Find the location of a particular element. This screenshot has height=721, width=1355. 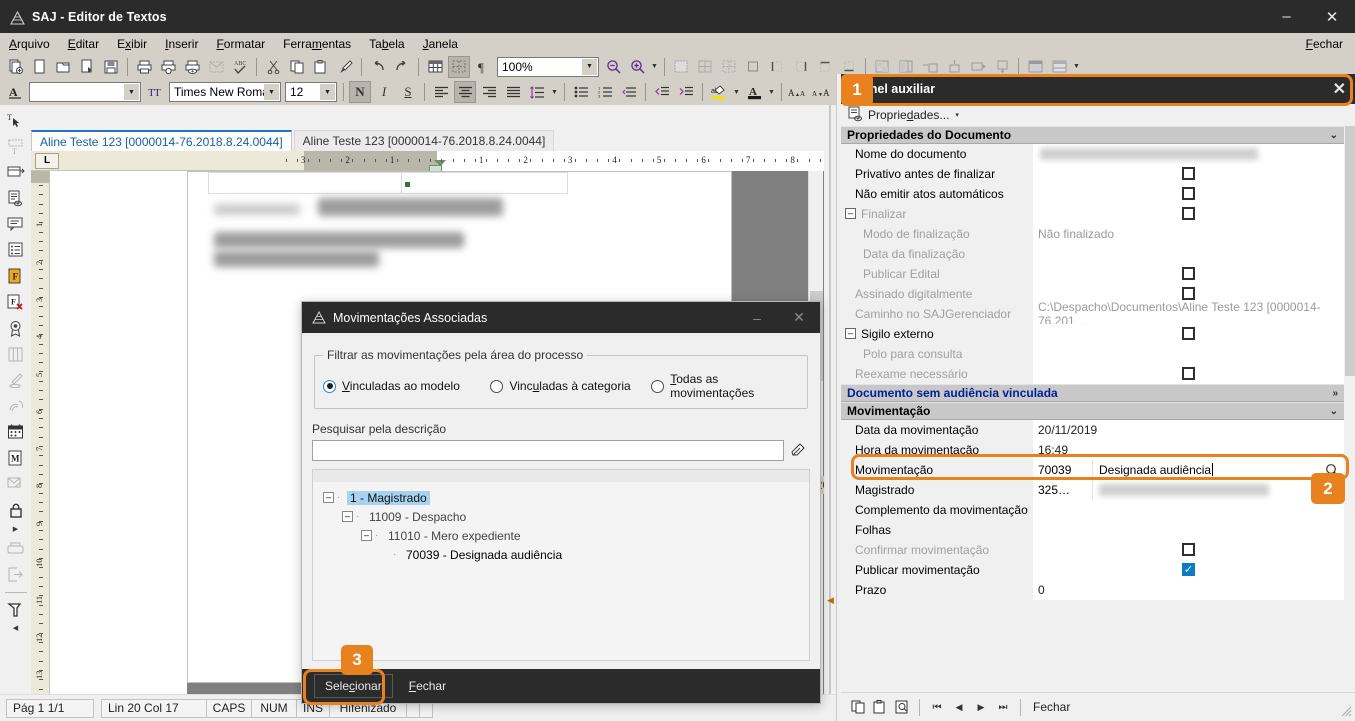

tree-node-label: 11009 - Despacho is located at coordinates (417, 517).